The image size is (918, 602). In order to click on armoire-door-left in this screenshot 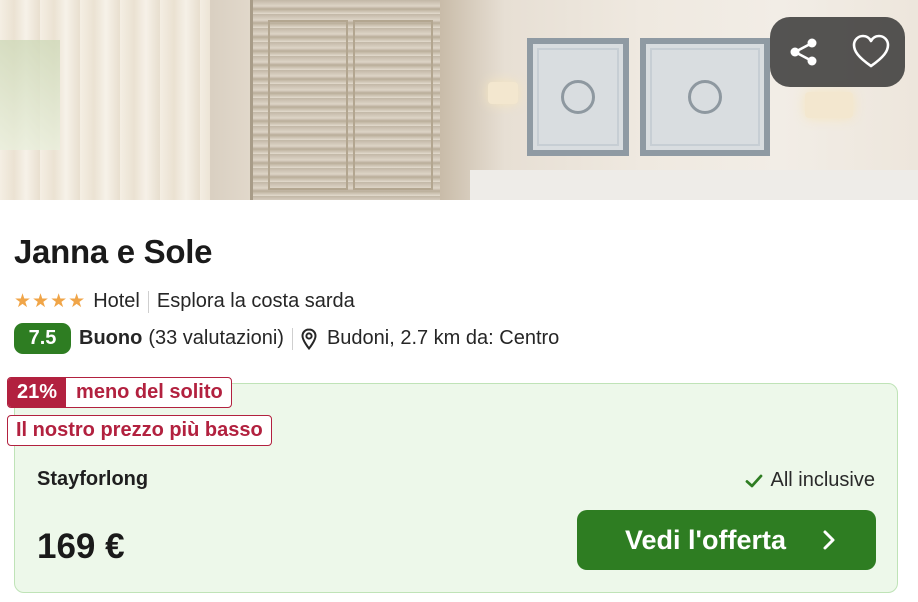, I will do `click(308, 105)`.